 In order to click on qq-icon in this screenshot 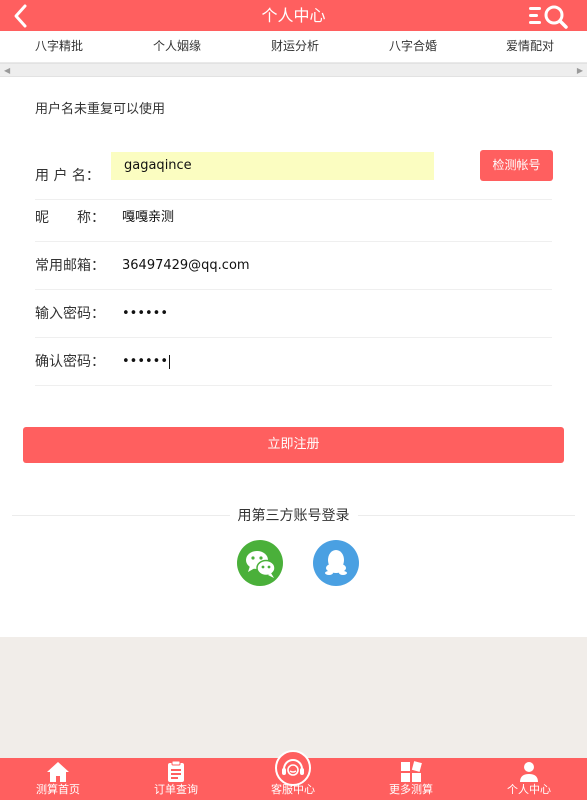, I will do `click(336, 563)`.